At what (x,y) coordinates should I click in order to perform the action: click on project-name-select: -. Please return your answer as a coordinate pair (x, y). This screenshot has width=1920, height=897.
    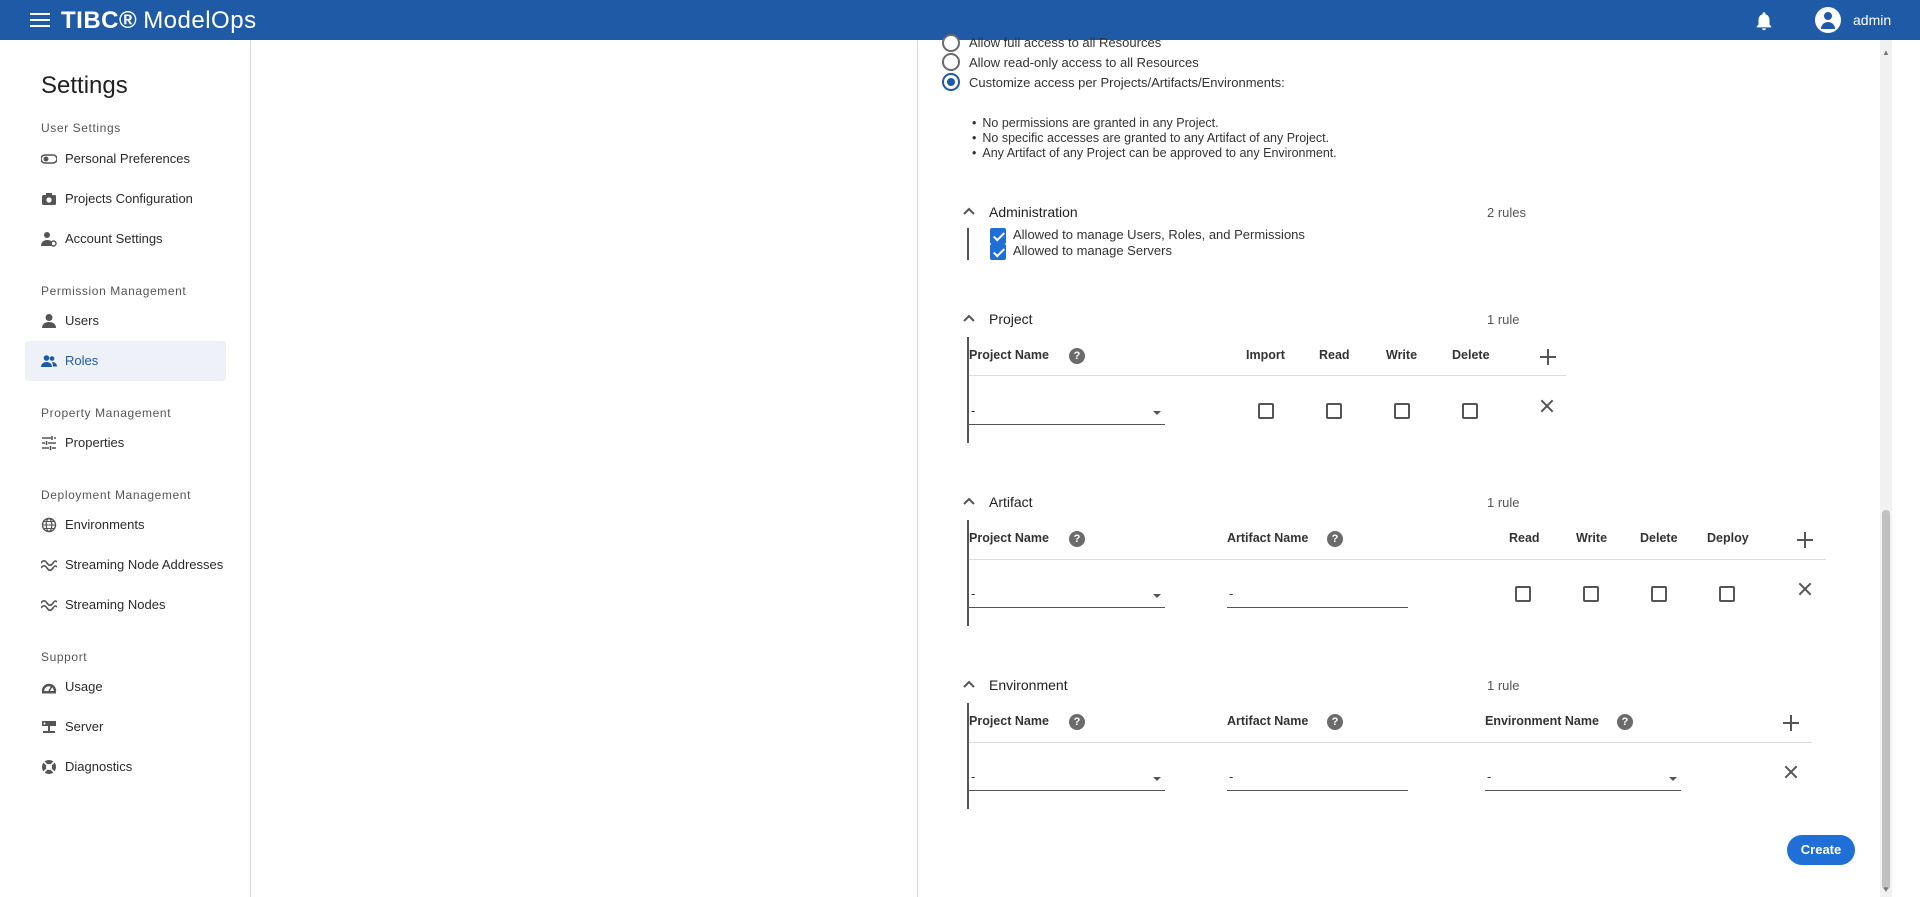
    Looking at the image, I should click on (1067, 411).